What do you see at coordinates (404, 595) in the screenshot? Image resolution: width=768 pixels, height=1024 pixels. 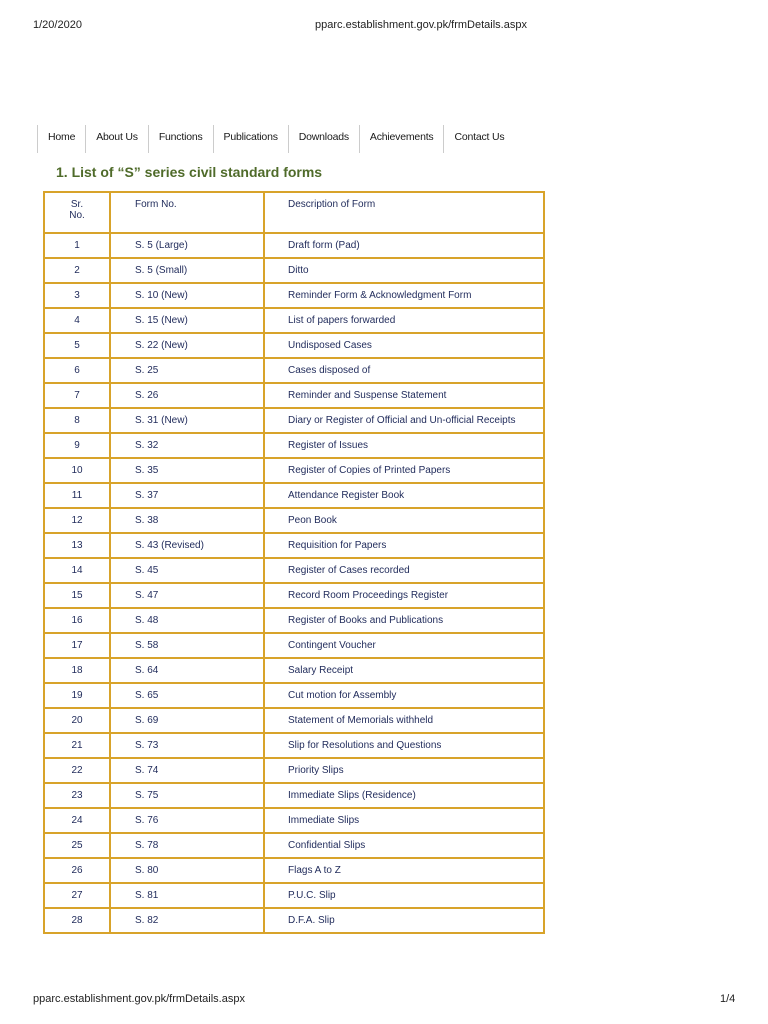 I see `description-cell: Record Room Proceedings Register` at bounding box center [404, 595].